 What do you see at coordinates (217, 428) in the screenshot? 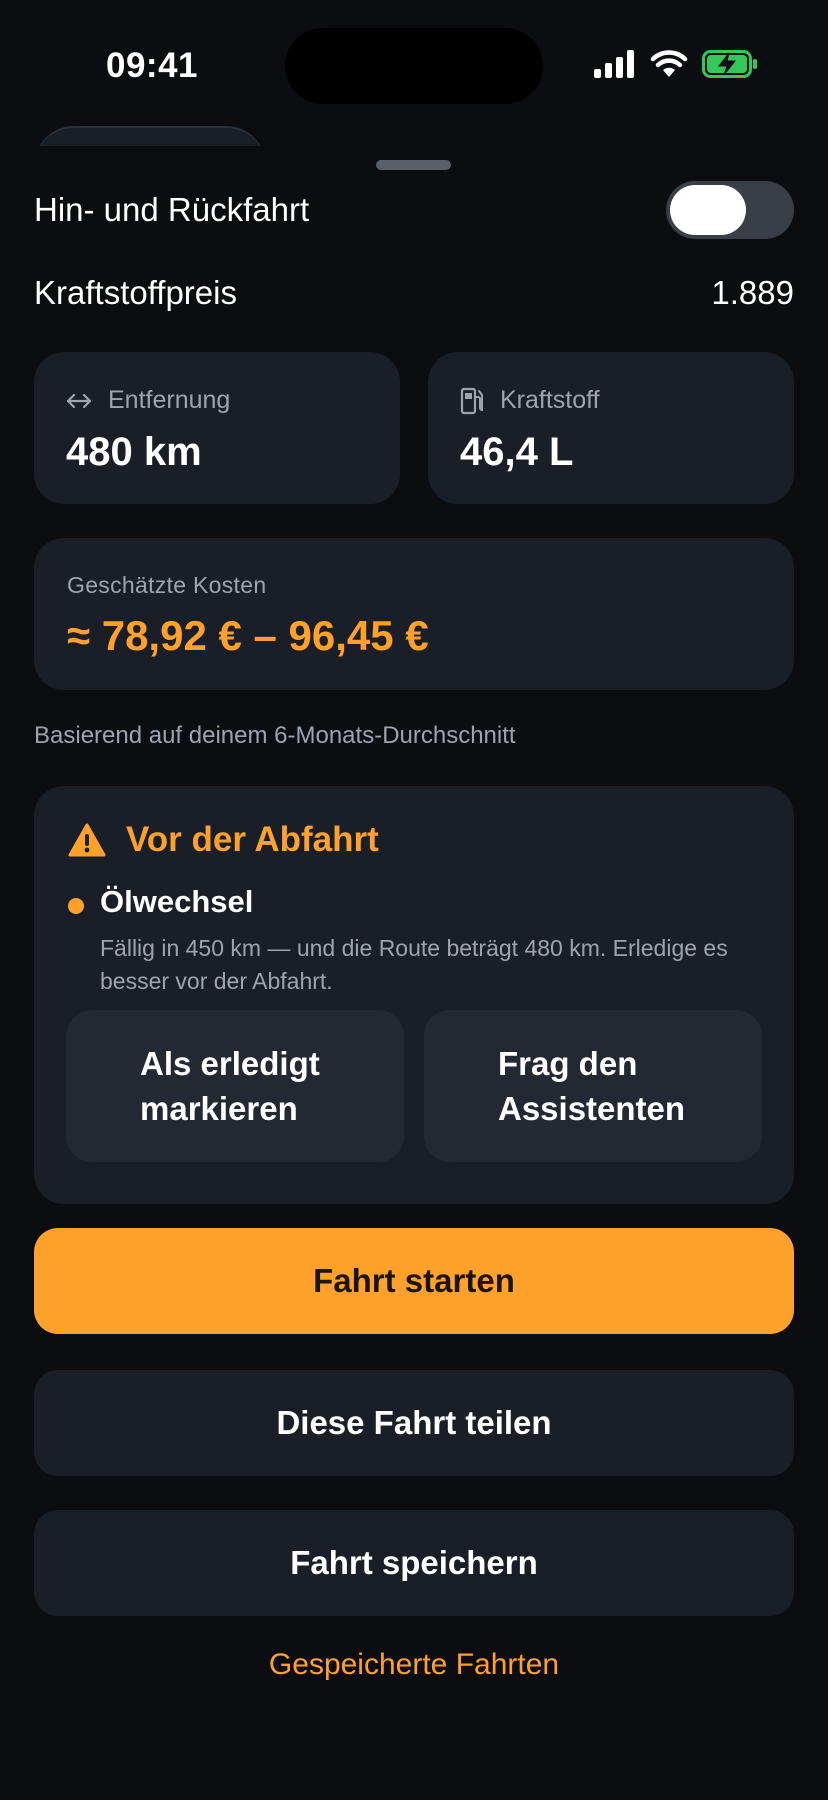
I see `distance-card: Entfernung 480 km` at bounding box center [217, 428].